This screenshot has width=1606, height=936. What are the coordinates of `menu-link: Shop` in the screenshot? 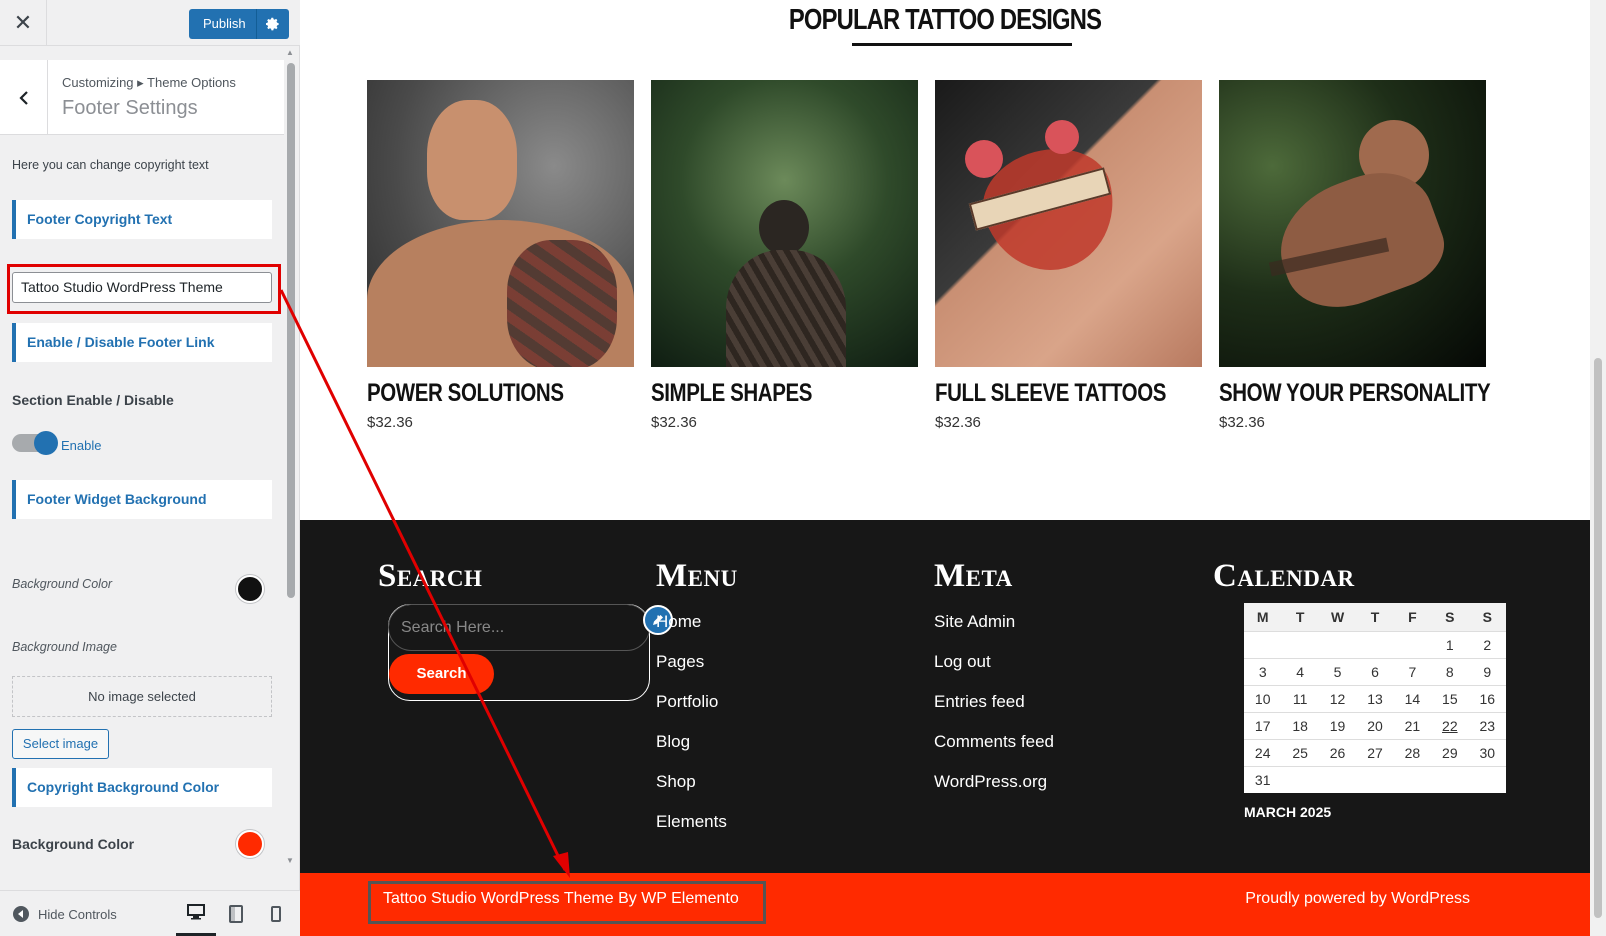 It's located at (691, 792).